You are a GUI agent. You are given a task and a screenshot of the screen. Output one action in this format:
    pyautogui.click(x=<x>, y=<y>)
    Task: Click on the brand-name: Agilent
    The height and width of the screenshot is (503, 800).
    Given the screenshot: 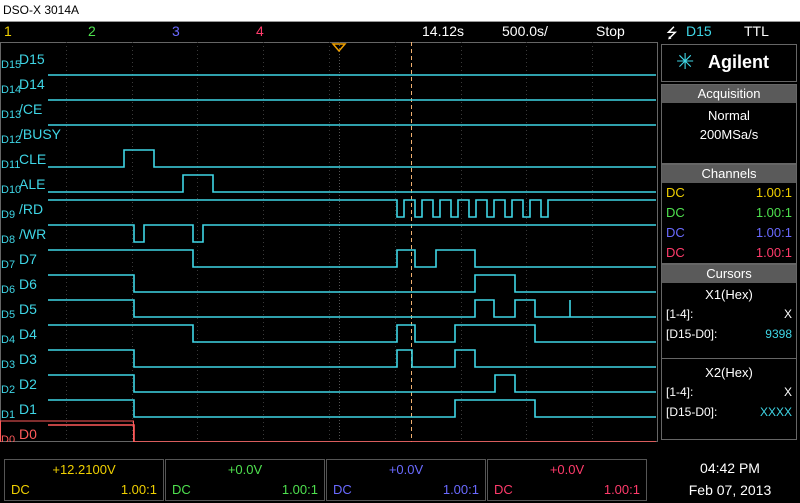 What is the action you would take?
    pyautogui.click(x=738, y=62)
    